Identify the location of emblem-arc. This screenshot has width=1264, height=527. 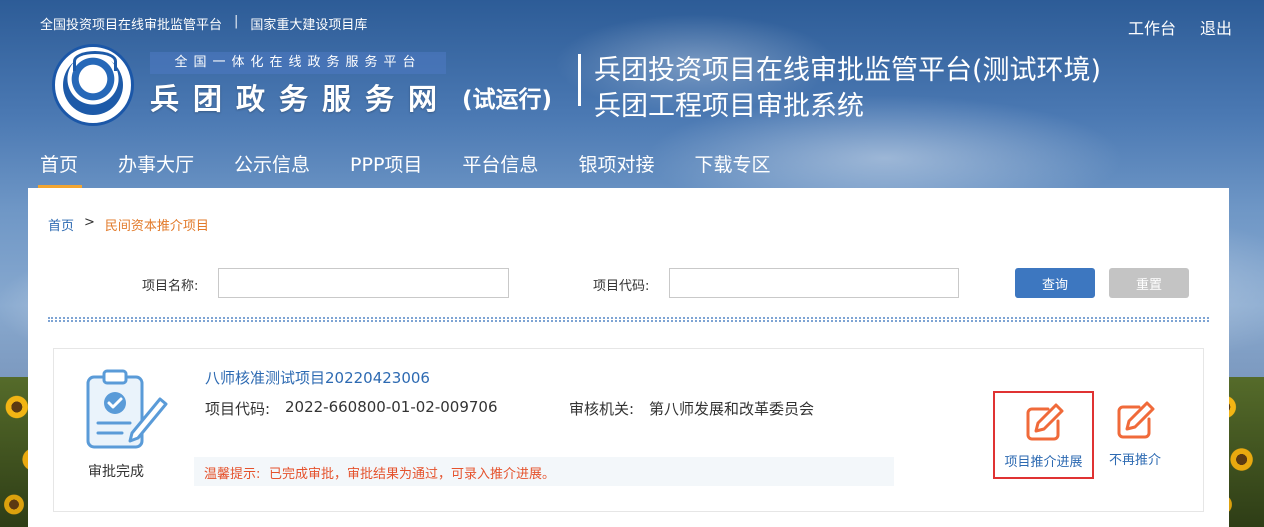
(95, 61).